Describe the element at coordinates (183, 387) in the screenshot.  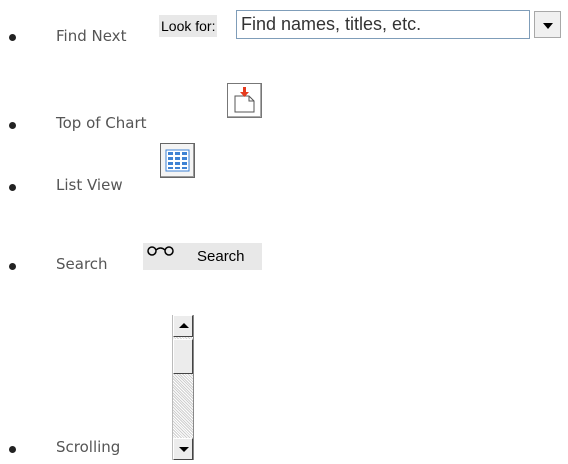
I see `vertical-scrollbar` at that location.